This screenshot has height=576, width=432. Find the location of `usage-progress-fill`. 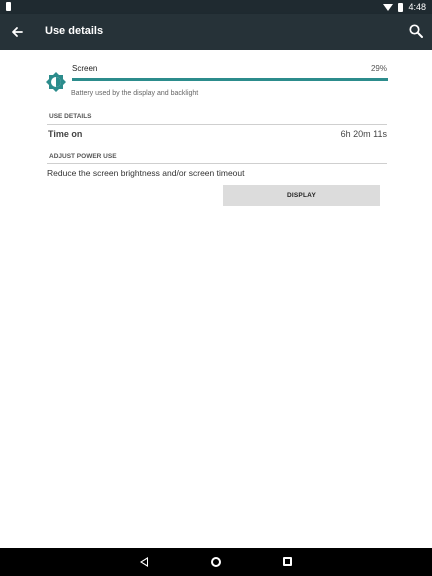

usage-progress-fill is located at coordinates (230, 79).